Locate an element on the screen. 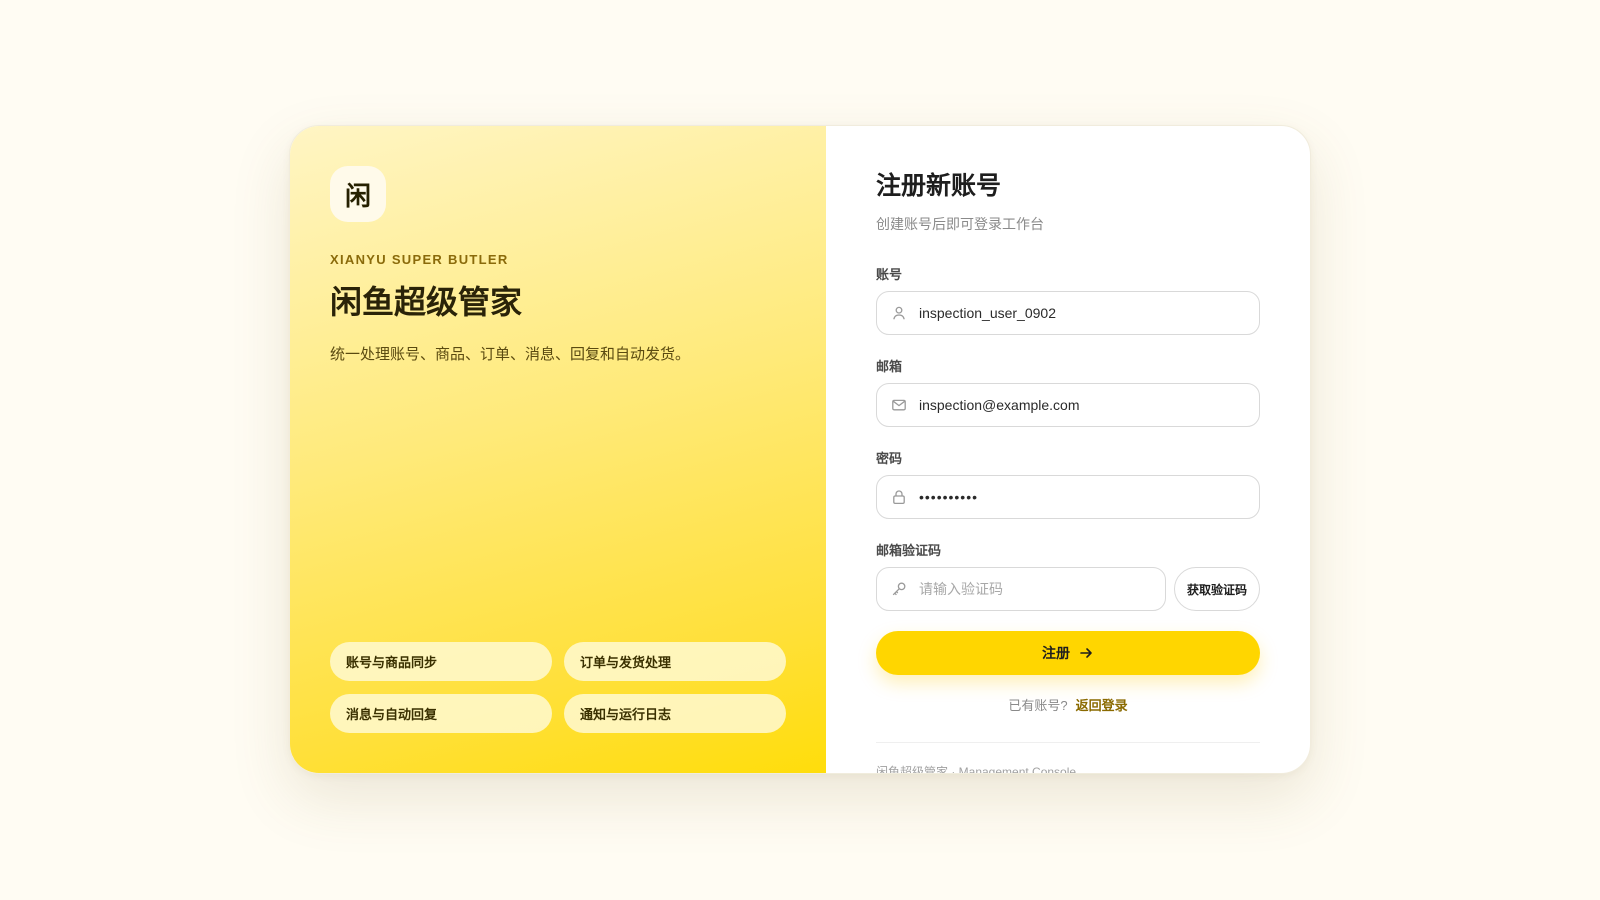 The image size is (1600, 900). code-row: 获取验证码 is located at coordinates (1068, 589).